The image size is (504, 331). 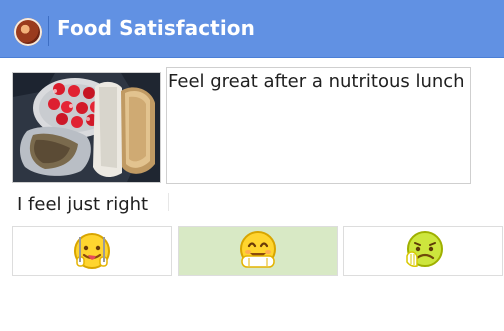 I want to click on feeling-label: I feel just right, so click(x=83, y=204).